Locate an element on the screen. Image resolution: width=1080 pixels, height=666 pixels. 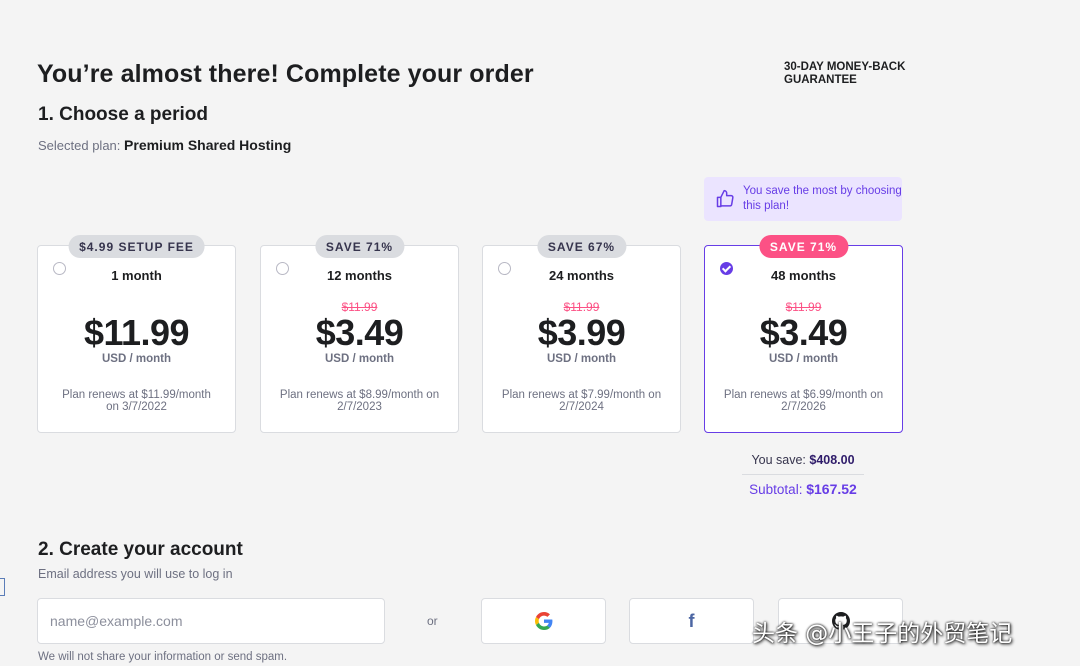
watermark-text: 头条 @小王子的外贸笔记 is located at coordinates (882, 634).